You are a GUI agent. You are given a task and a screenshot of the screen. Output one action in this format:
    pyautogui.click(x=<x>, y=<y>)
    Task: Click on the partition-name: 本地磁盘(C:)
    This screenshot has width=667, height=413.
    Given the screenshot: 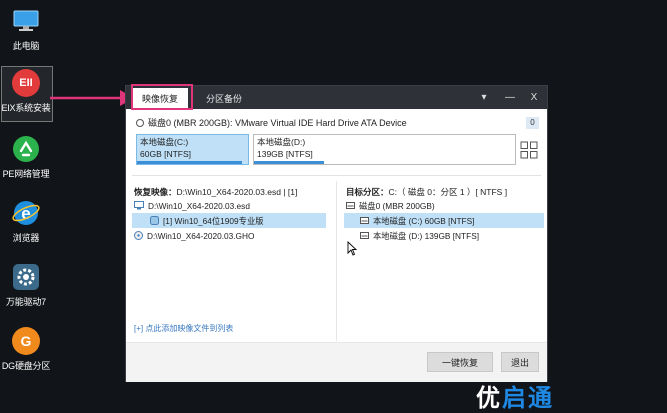 What is the action you would take?
    pyautogui.click(x=164, y=142)
    